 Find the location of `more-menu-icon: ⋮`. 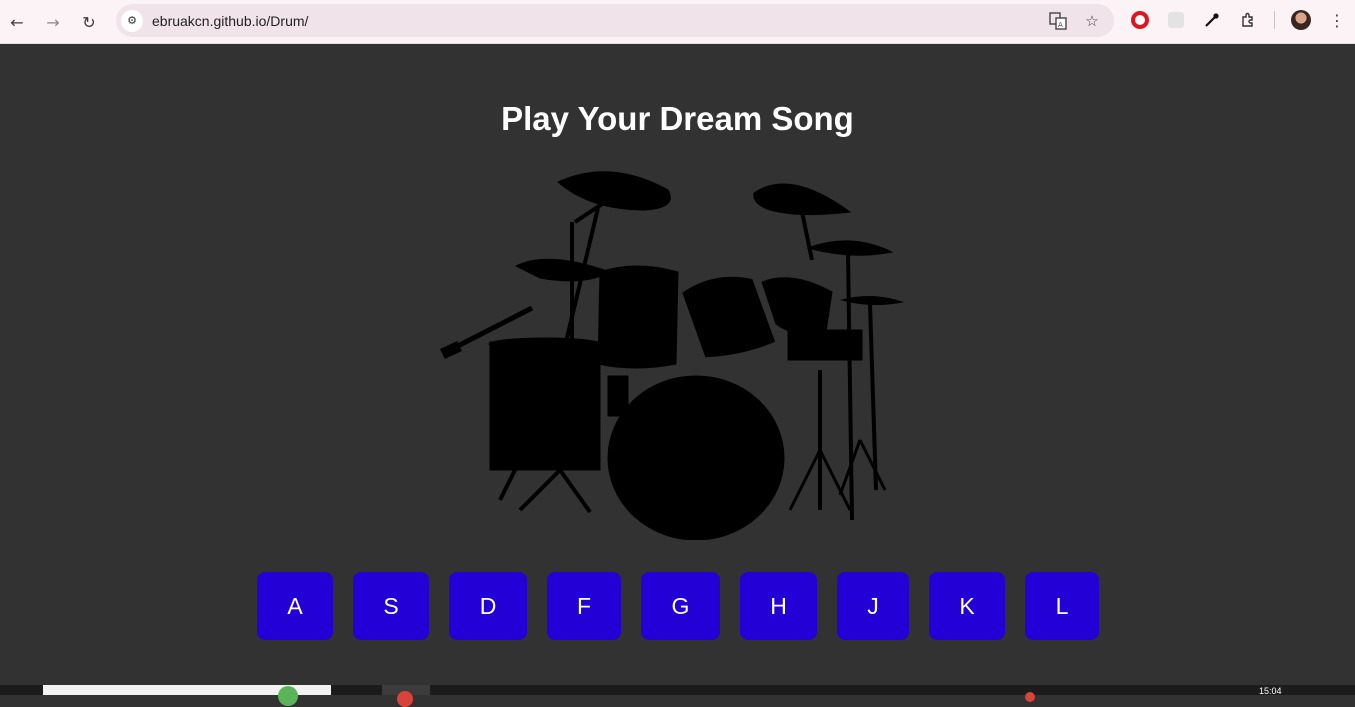

more-menu-icon: ⋮ is located at coordinates (1337, 20).